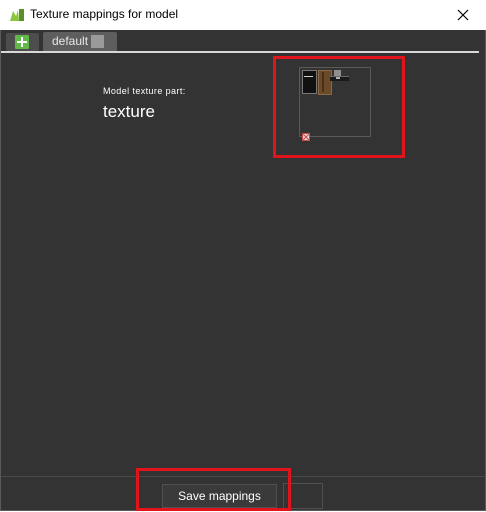 This screenshot has width=486, height=512. I want to click on save-button-highlight-box, so click(213, 489).